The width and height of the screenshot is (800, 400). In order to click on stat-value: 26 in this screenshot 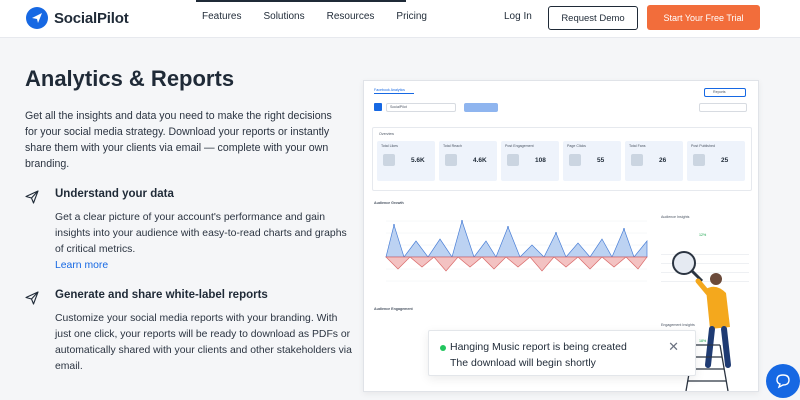, I will do `click(663, 160)`.